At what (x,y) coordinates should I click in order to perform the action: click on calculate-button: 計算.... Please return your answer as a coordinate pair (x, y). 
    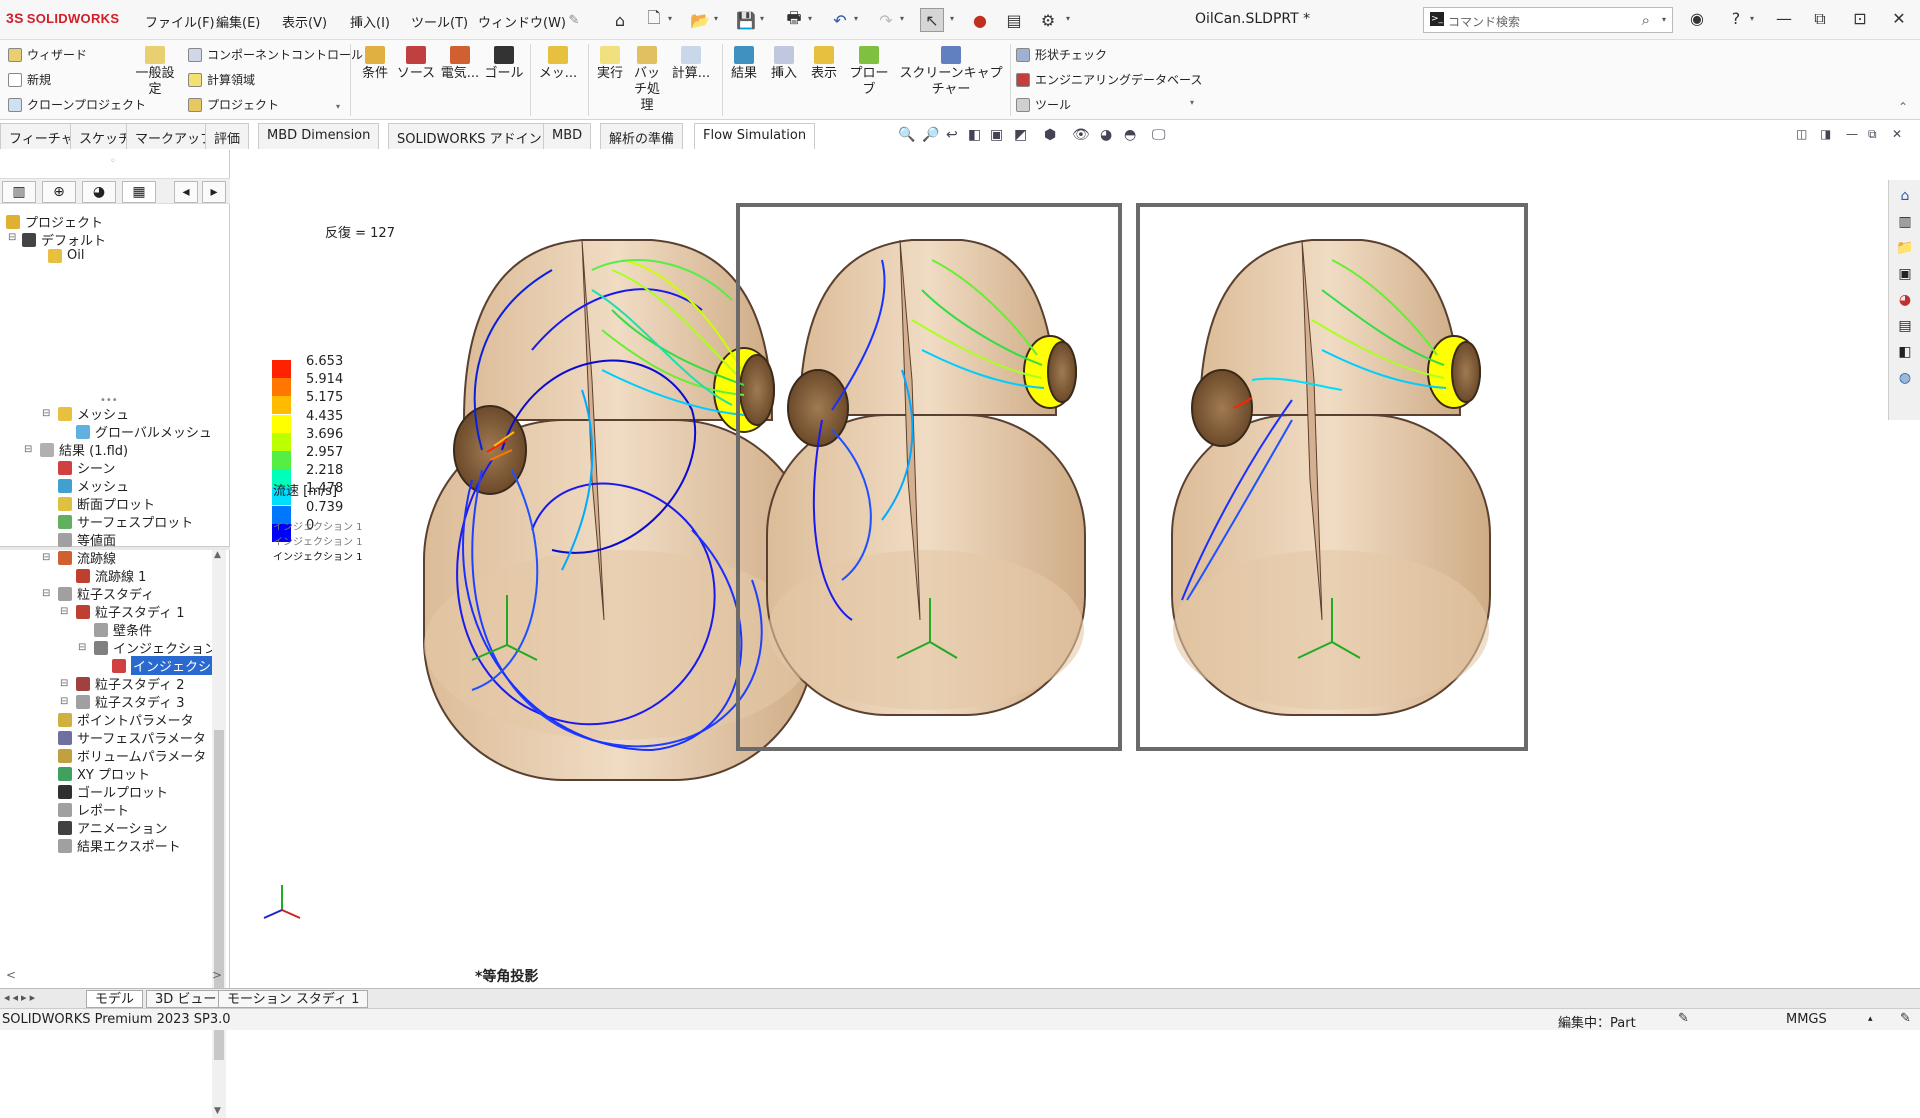
    Looking at the image, I should click on (691, 64).